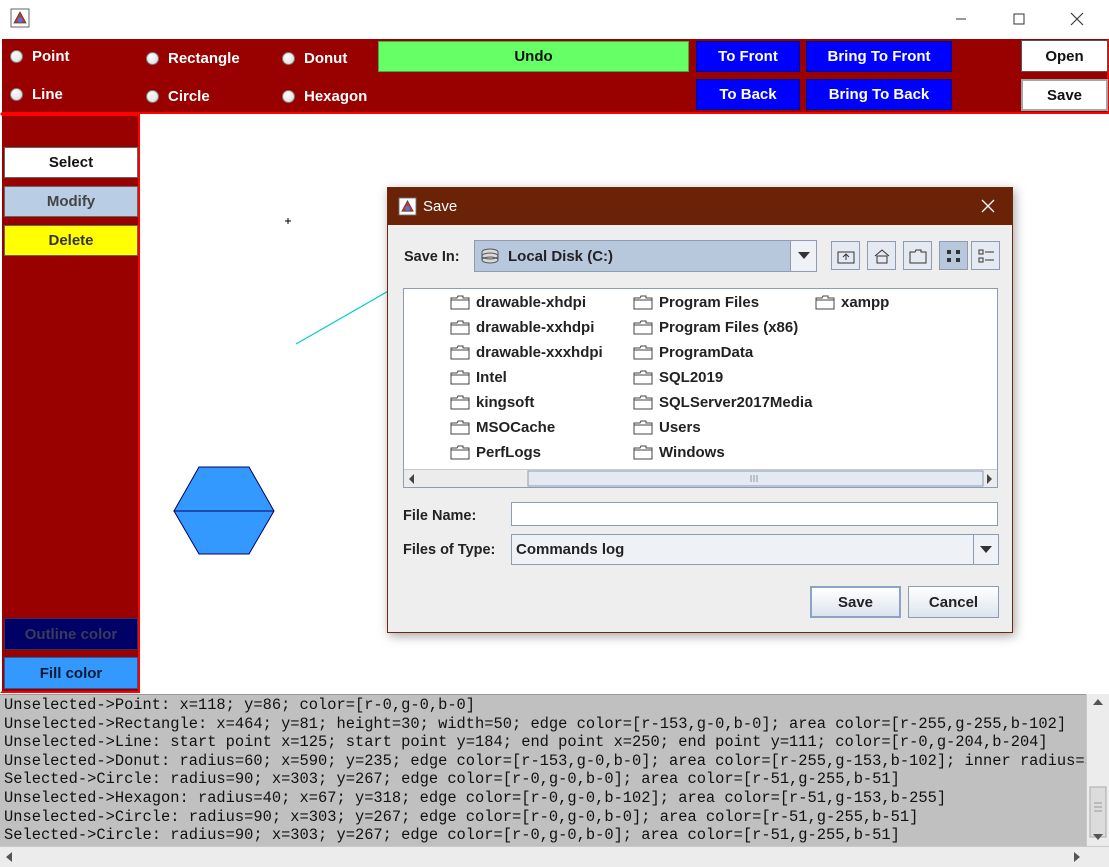 This screenshot has width=1109, height=867. I want to click on close-icon, so click(1077, 19).